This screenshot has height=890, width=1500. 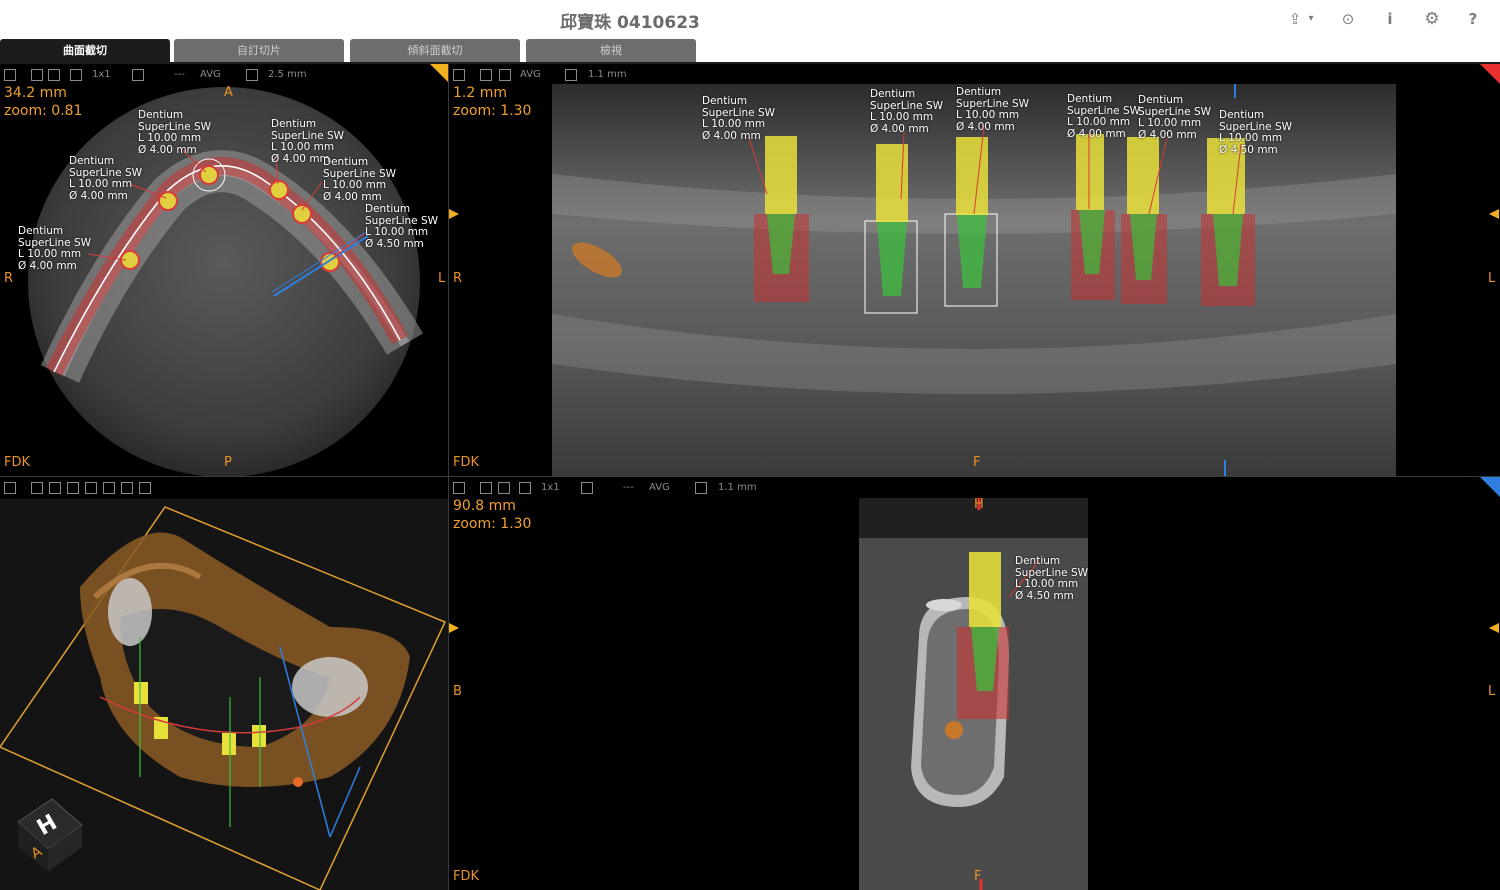 I want to click on help-icon: ?, so click(x=1473, y=19).